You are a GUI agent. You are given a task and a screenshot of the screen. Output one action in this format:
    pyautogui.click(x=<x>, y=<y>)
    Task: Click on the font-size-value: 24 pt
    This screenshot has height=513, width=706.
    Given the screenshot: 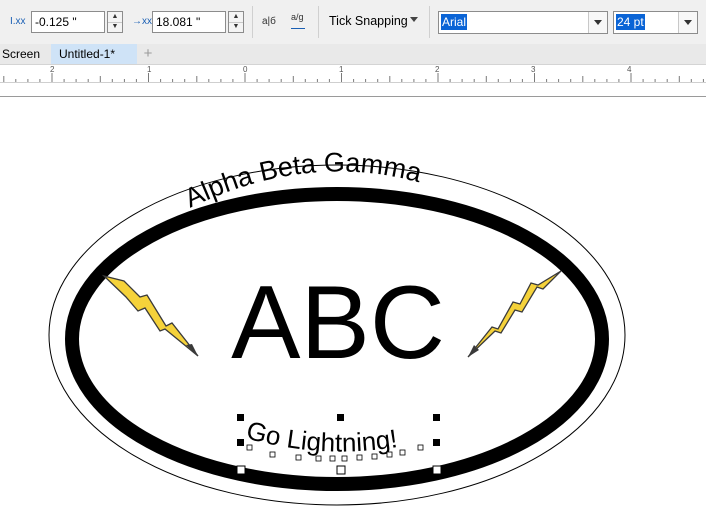 What is the action you would take?
    pyautogui.click(x=630, y=22)
    